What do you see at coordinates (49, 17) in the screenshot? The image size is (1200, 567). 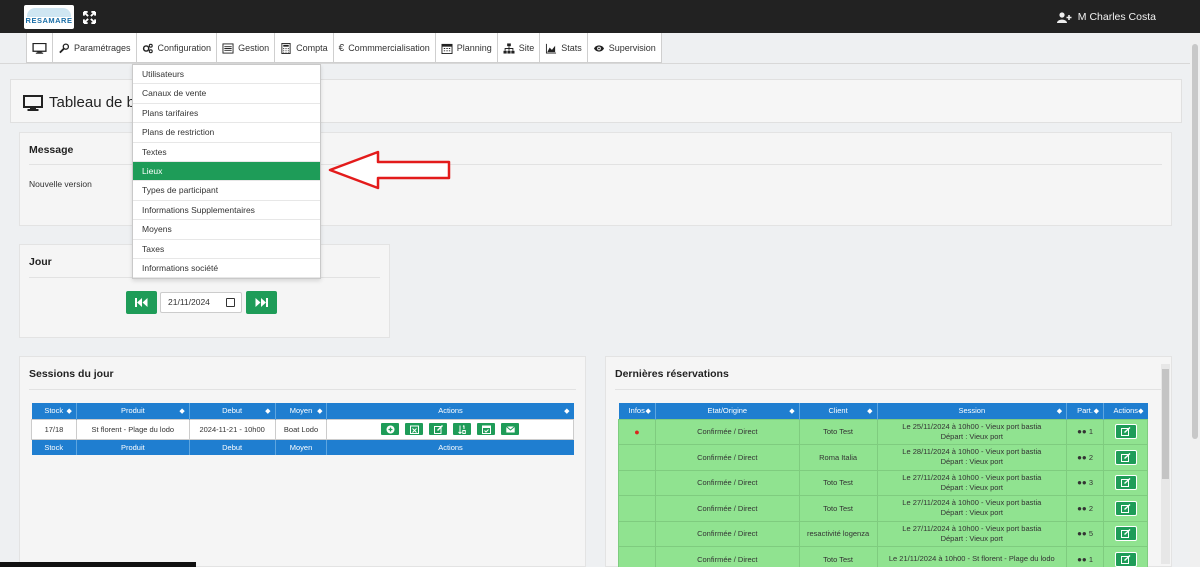 I see `app-logo: RESAMARE` at bounding box center [49, 17].